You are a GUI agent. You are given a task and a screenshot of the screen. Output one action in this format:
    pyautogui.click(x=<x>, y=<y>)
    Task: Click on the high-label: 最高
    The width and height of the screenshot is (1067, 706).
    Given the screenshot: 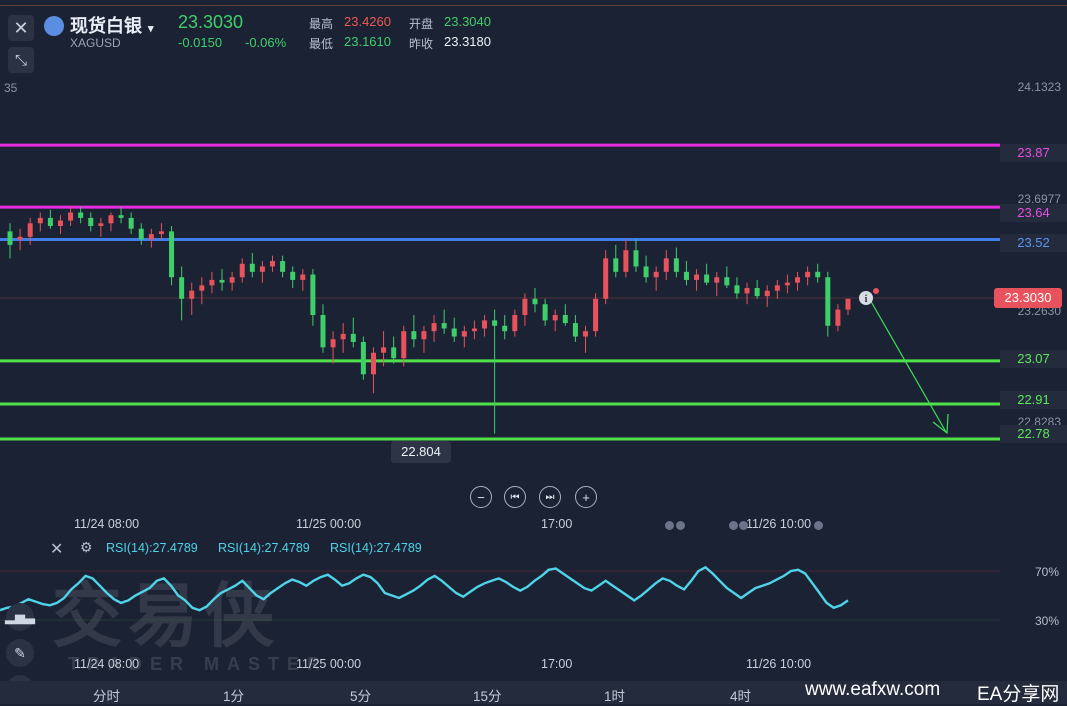 What is the action you would take?
    pyautogui.click(x=321, y=24)
    